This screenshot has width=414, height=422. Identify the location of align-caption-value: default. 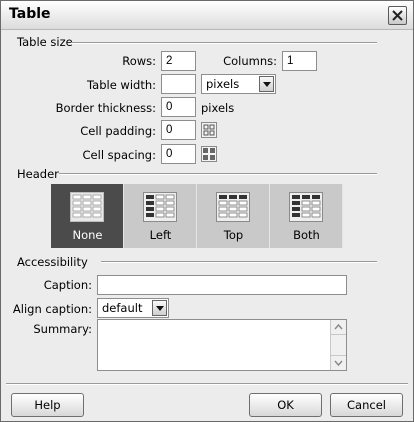
(122, 308).